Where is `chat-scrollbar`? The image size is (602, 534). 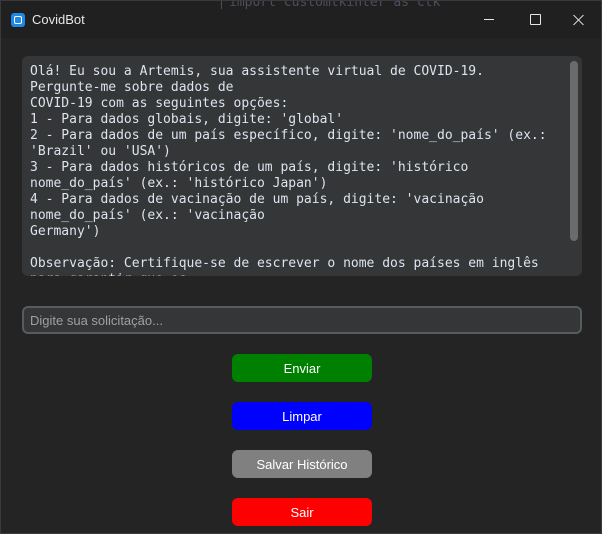 chat-scrollbar is located at coordinates (574, 151).